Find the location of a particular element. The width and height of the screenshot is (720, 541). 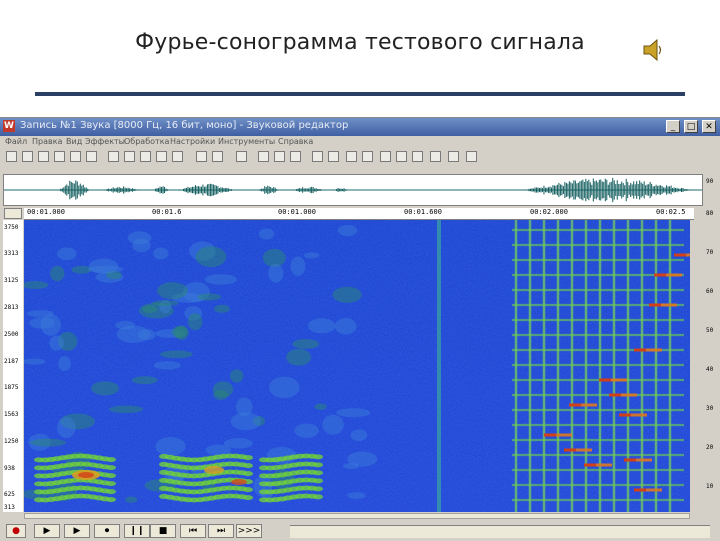

properties-icon is located at coordinates (91, 156).